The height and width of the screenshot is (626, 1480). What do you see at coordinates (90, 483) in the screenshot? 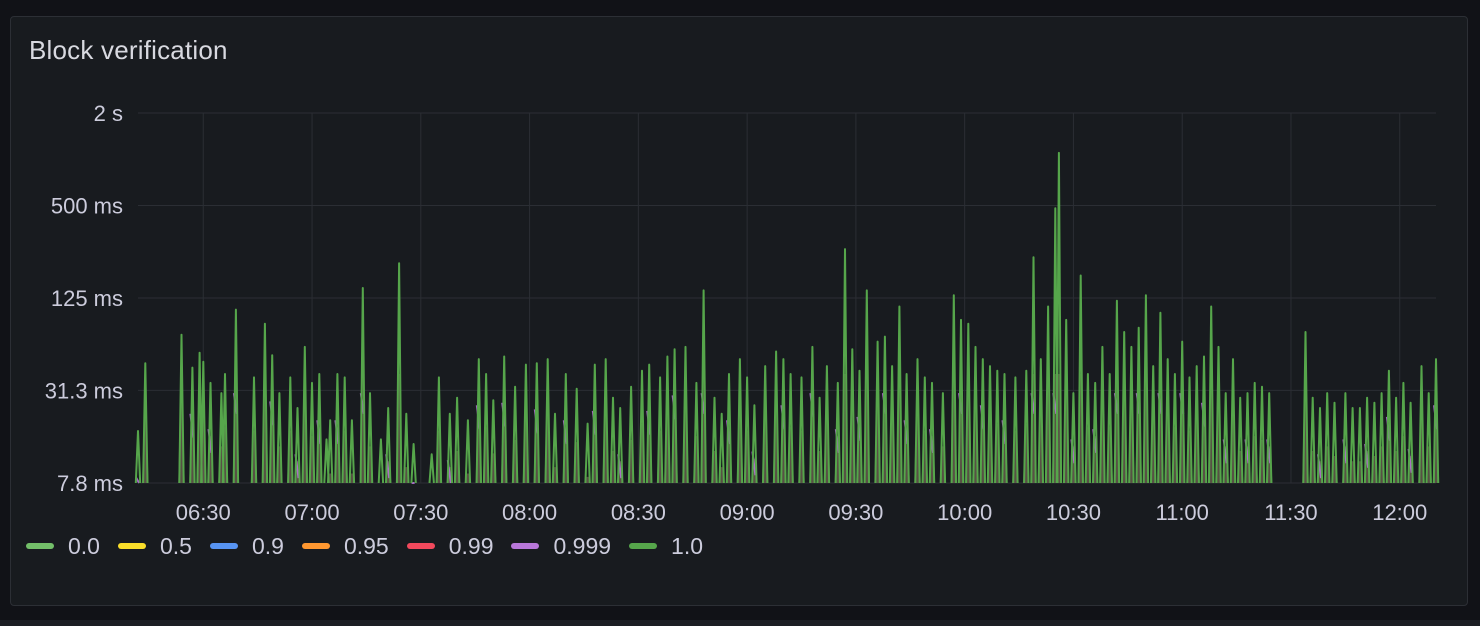
I see `y-tick-label: 7.8 ms` at bounding box center [90, 483].